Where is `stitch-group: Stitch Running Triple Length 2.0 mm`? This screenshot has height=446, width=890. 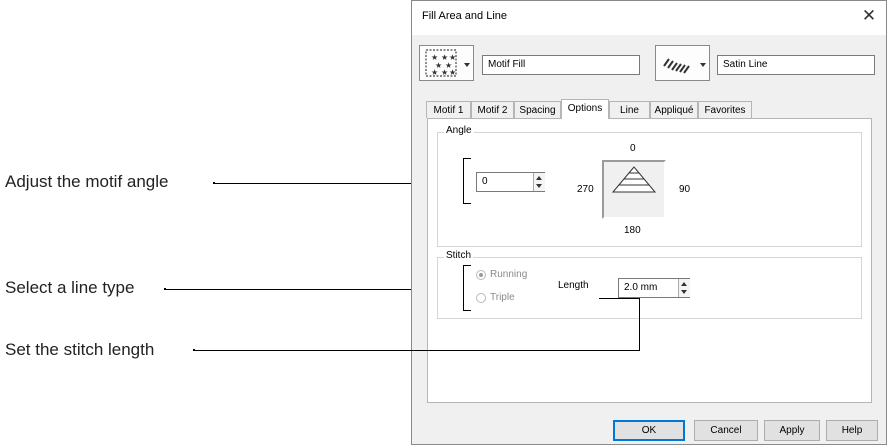 stitch-group: Stitch Running Triple Length 2.0 mm is located at coordinates (649, 284).